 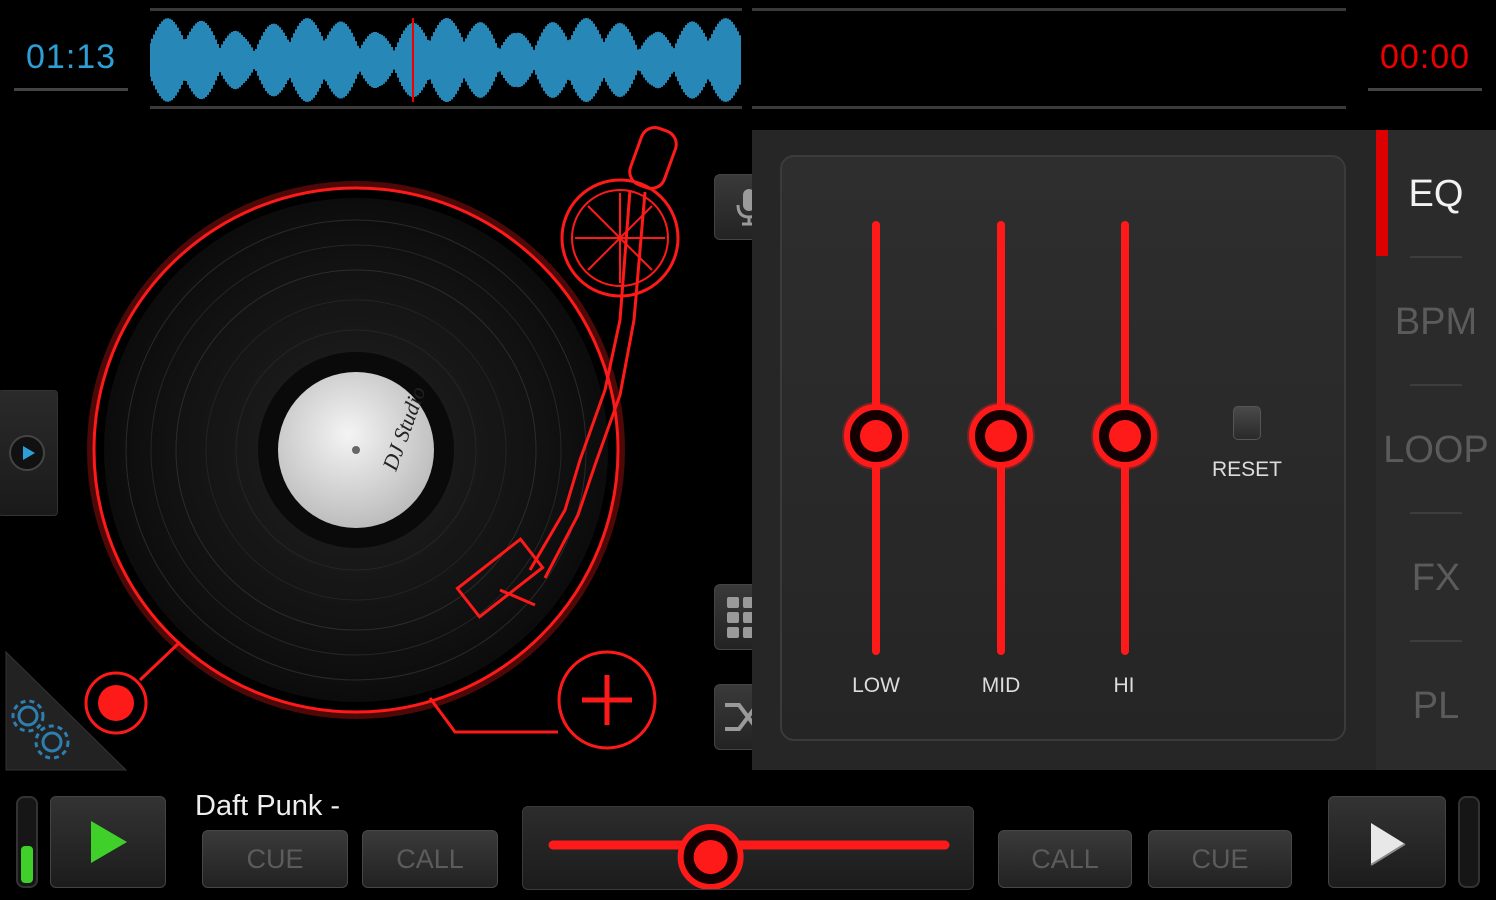 I want to click on eq-reset-button, so click(x=1247, y=423).